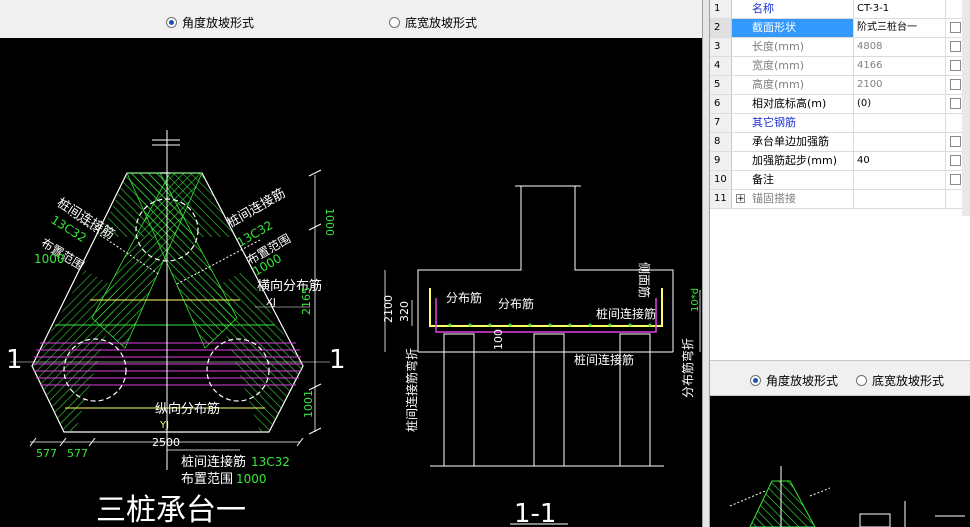  I want to click on property-value: 4166, so click(900, 66).